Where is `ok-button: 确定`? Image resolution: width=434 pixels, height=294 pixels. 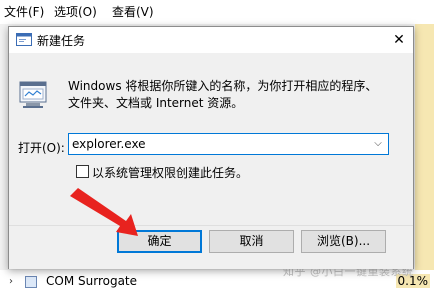
ok-button: 确定 is located at coordinates (159, 241).